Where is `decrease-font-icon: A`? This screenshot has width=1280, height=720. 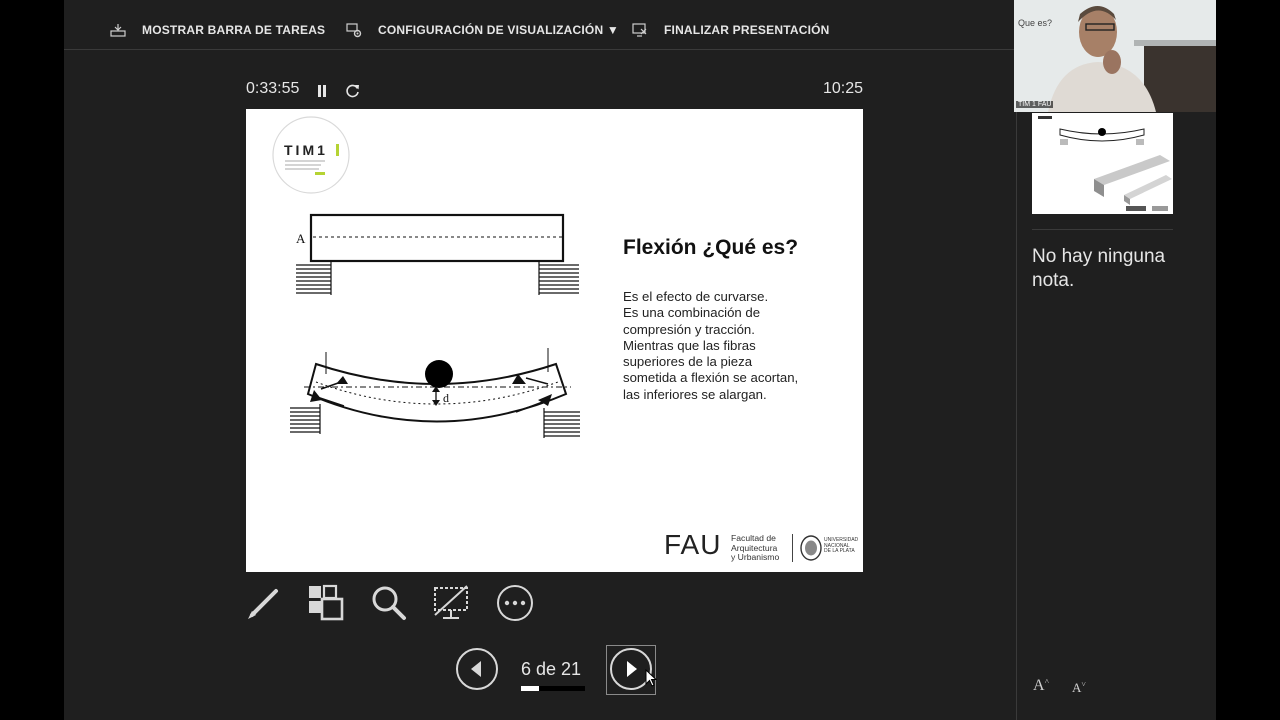
decrease-font-icon: A is located at coordinates (1077, 687).